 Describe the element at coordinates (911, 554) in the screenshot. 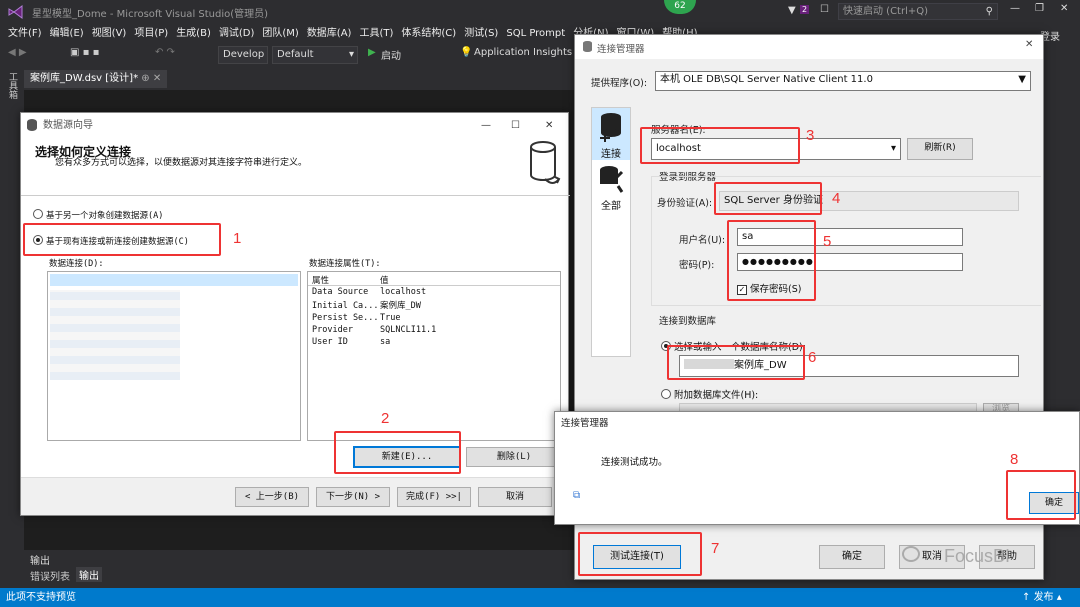

I see `wechat-icon` at that location.